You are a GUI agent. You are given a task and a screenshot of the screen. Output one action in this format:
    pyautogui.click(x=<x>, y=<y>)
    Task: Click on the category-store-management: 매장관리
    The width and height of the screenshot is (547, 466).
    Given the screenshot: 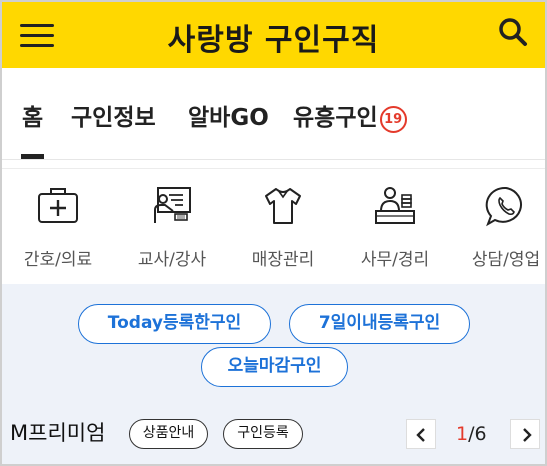 What is the action you would take?
    pyautogui.click(x=283, y=227)
    